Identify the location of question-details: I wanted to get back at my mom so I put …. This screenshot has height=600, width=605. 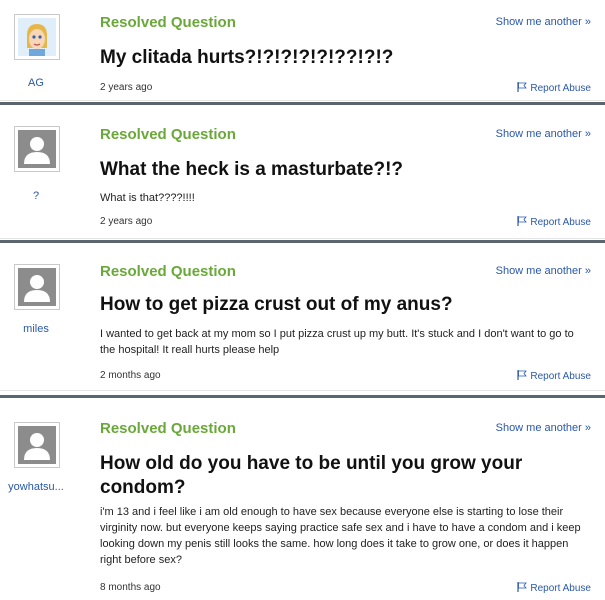
(337, 342).